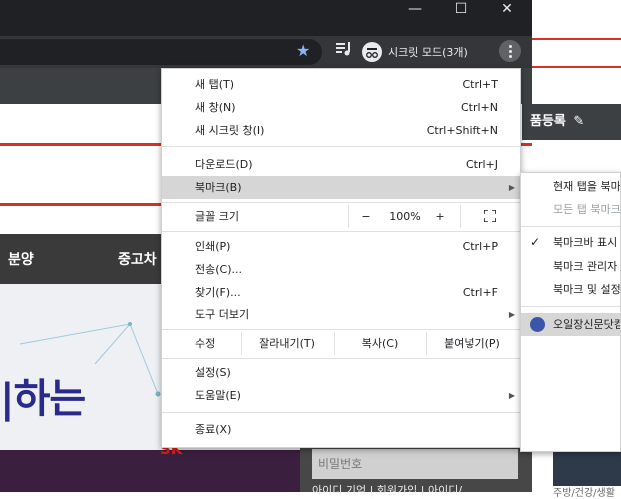 This screenshot has height=499, width=621. Describe the element at coordinates (507, 9) in the screenshot. I see `close-button: ✕` at that location.